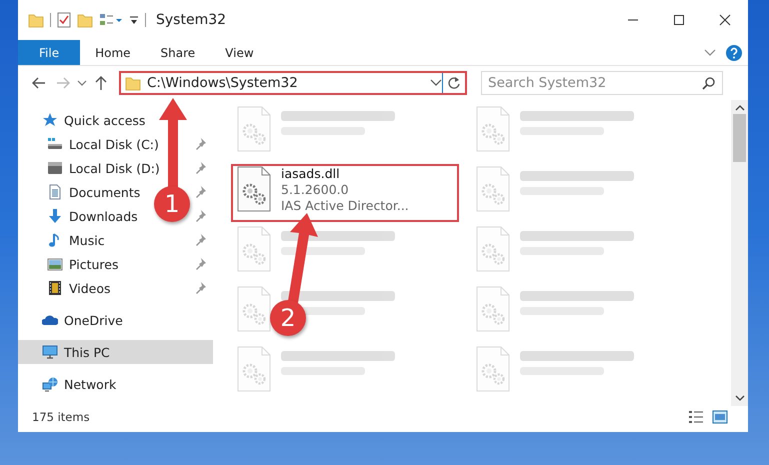 The width and height of the screenshot is (769, 465). What do you see at coordinates (50, 384) in the screenshot?
I see `network-globe-icon` at bounding box center [50, 384].